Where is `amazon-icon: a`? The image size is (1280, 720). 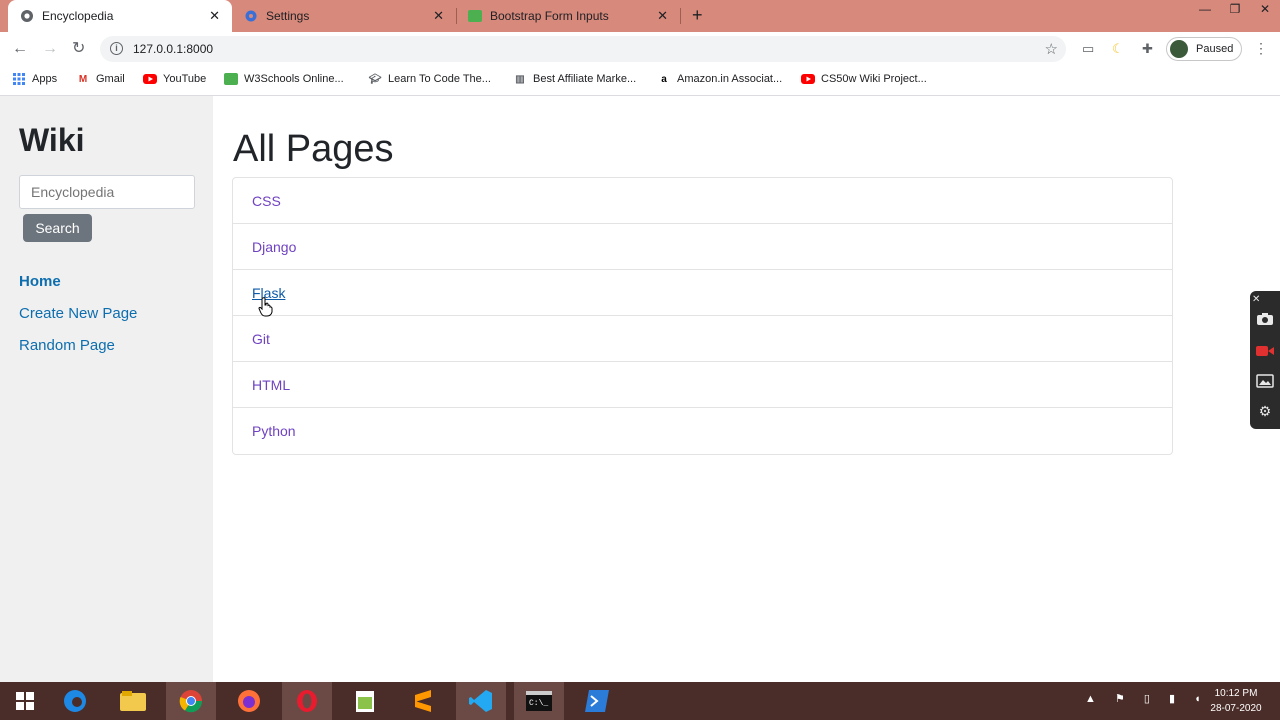
amazon-icon: a is located at coordinates (664, 79).